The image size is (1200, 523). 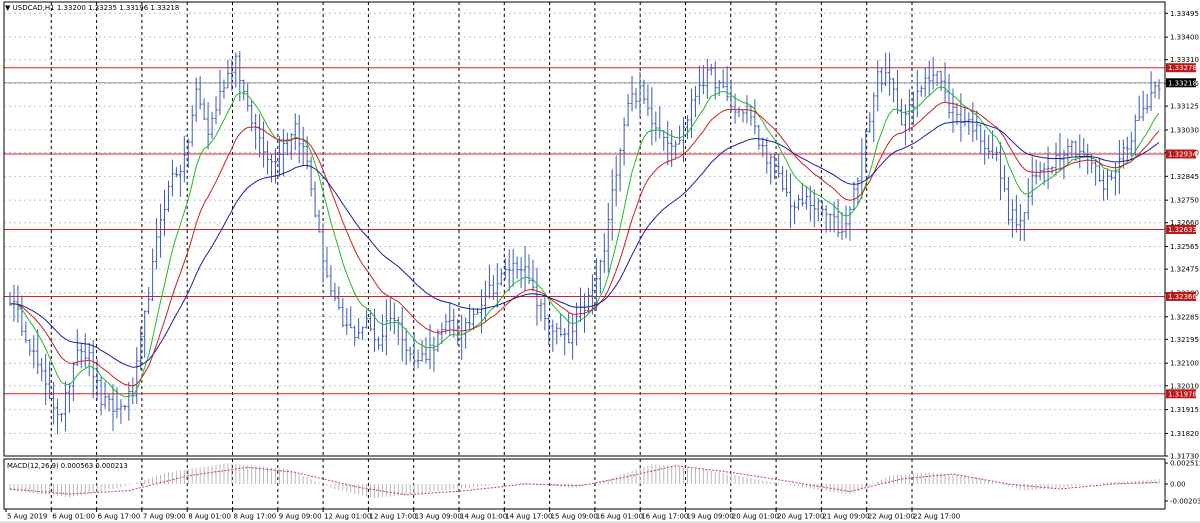 I want to click on current-price-label: 1.33218, so click(x=1182, y=83).